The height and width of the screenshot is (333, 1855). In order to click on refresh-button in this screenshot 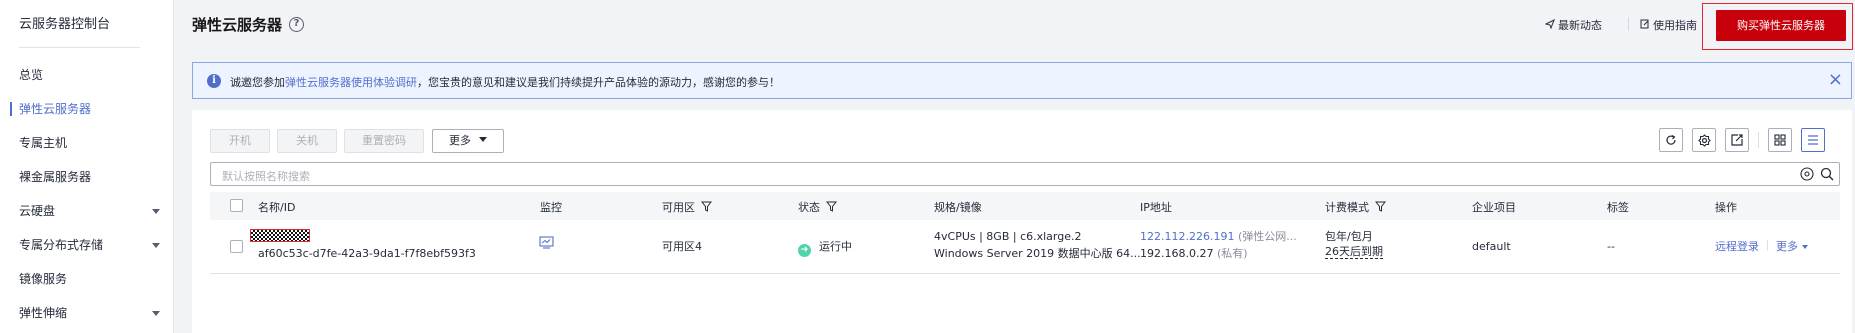, I will do `click(1671, 140)`.